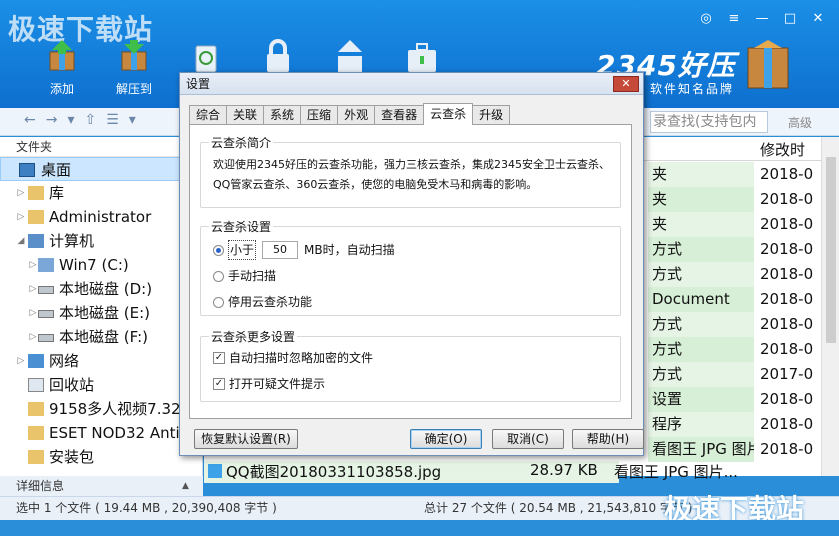 This screenshot has width=839, height=536. Describe the element at coordinates (319, 115) in the screenshot. I see `tab-compress: 压缩` at that location.